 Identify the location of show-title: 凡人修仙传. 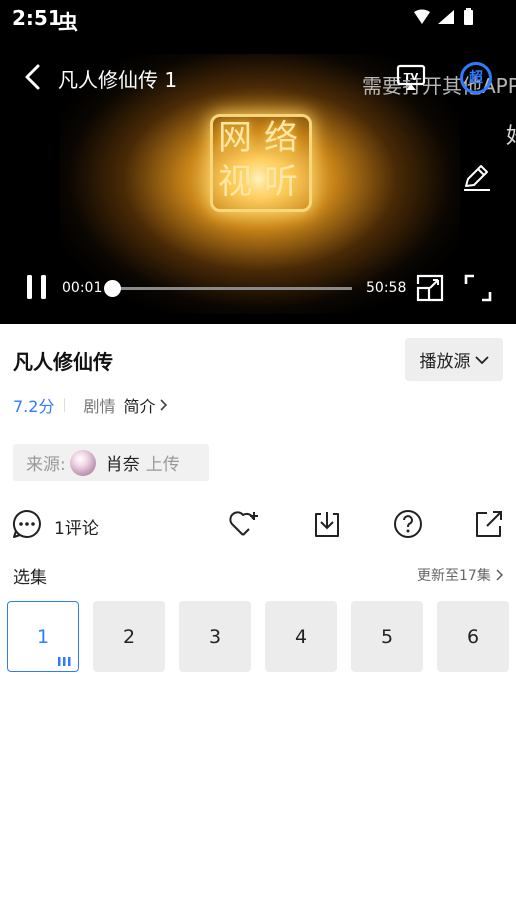
(63, 362).